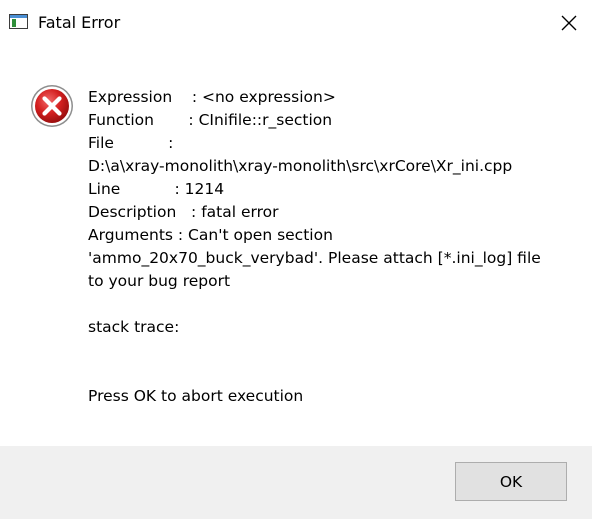 This screenshot has width=592, height=519. What do you see at coordinates (156, 189) in the screenshot?
I see `line-number-line: Line : 1214` at bounding box center [156, 189].